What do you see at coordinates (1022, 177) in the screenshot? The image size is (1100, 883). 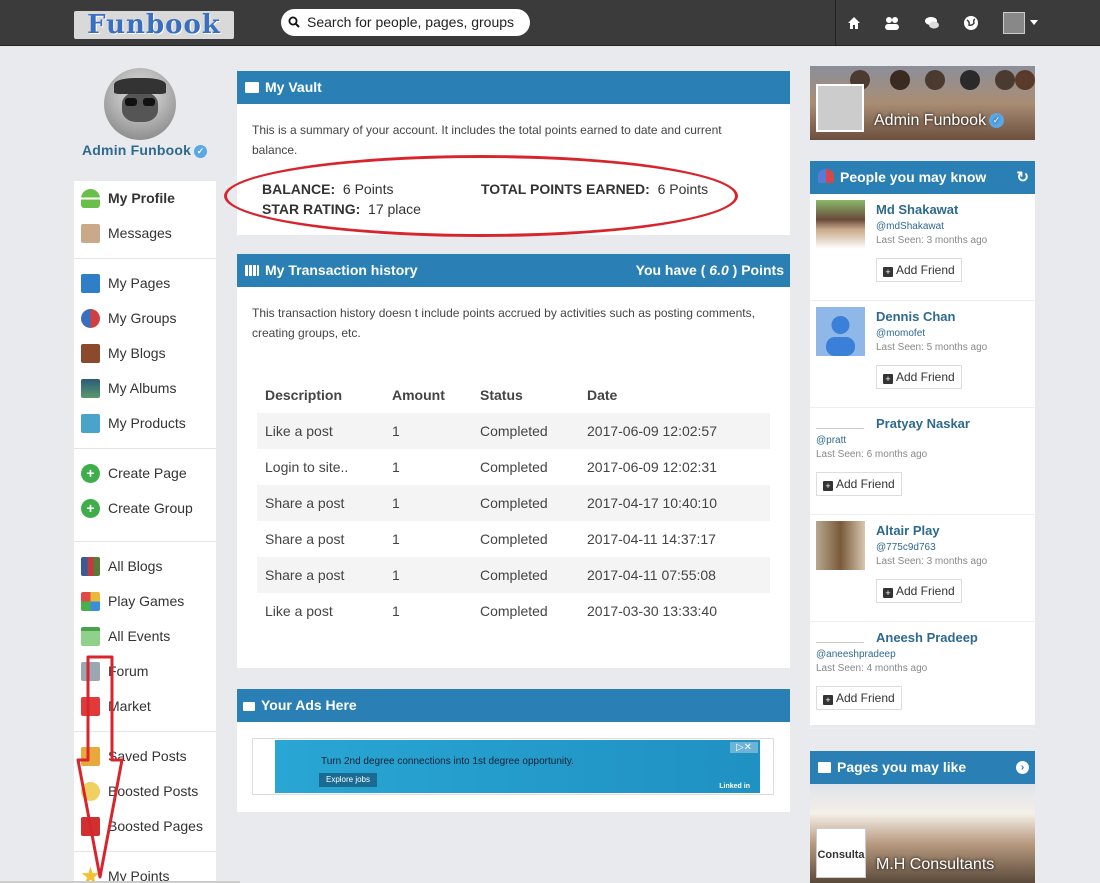 I see `refresh-icon: ↻` at bounding box center [1022, 177].